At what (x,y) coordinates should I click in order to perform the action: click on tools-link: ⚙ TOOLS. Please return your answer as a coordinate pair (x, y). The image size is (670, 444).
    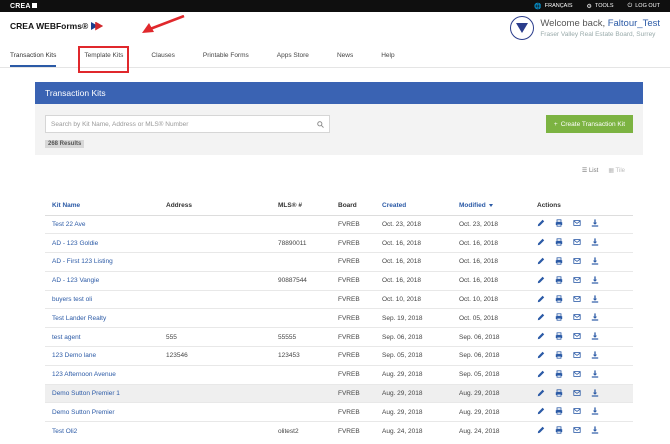
    Looking at the image, I should click on (600, 6).